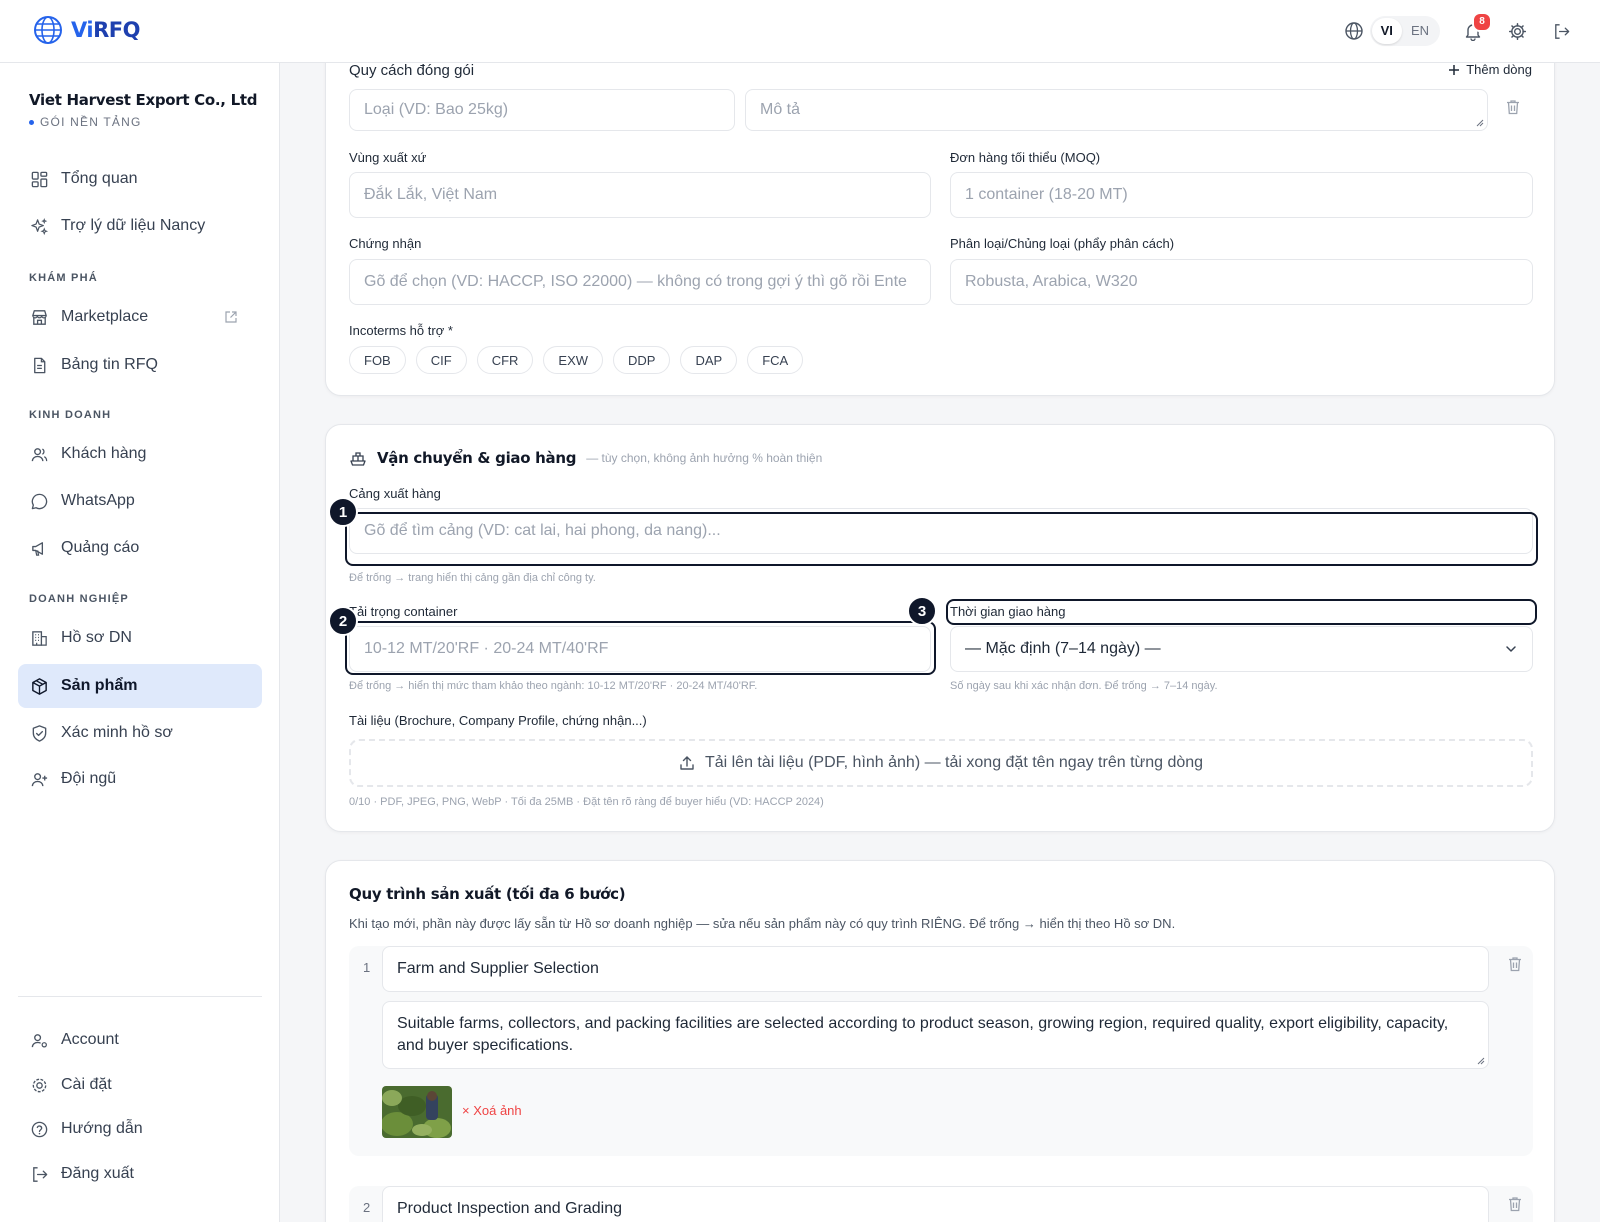 The width and height of the screenshot is (1600, 1222). I want to click on sidebar-item-products: Sản phẩm, so click(140, 686).